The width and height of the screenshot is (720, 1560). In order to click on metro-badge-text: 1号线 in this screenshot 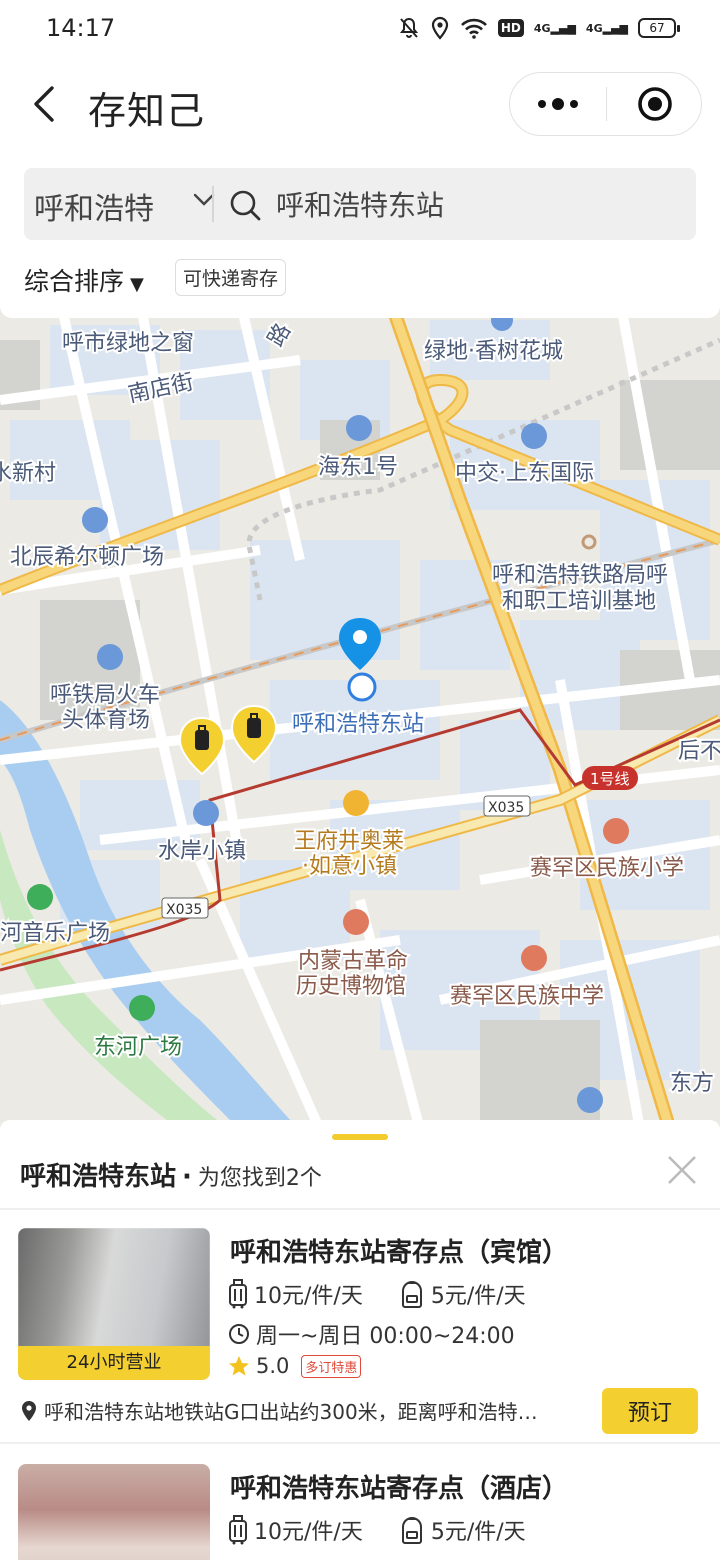, I will do `click(610, 779)`.